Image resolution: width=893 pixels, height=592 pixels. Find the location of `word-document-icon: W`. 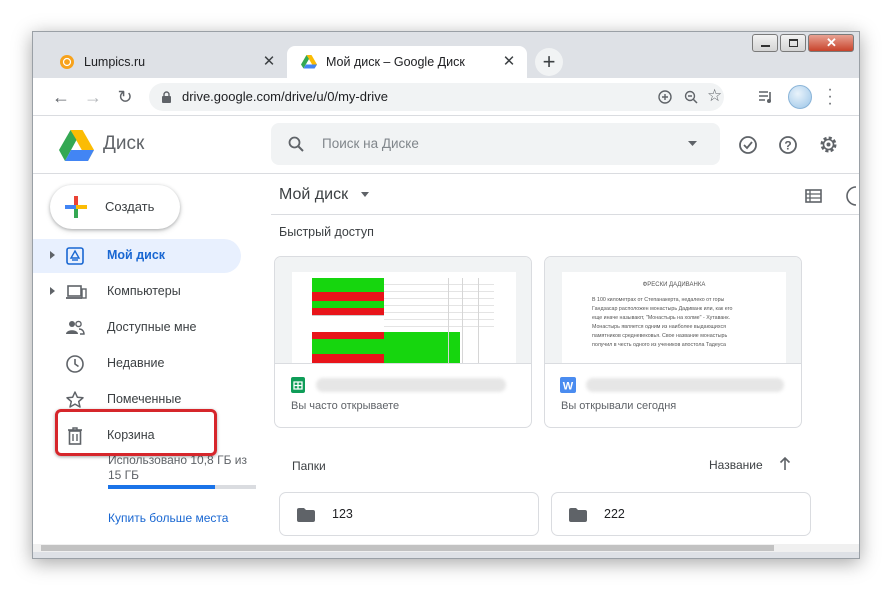

word-document-icon: W is located at coordinates (568, 385).